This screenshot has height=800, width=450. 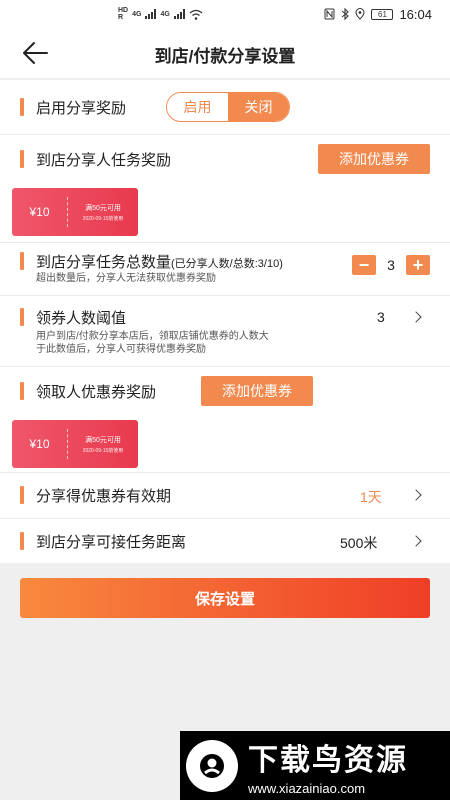 What do you see at coordinates (225, 14) in the screenshot?
I see `status-bar: HD R 4G 4G 61 16:04` at bounding box center [225, 14].